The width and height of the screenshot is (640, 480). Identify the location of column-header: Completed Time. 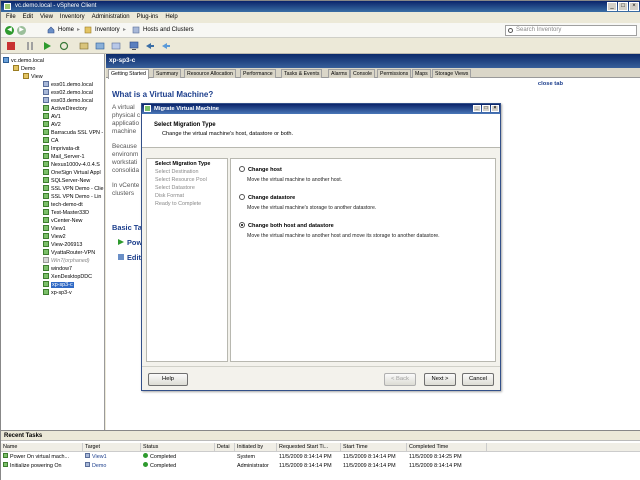
(447, 447).